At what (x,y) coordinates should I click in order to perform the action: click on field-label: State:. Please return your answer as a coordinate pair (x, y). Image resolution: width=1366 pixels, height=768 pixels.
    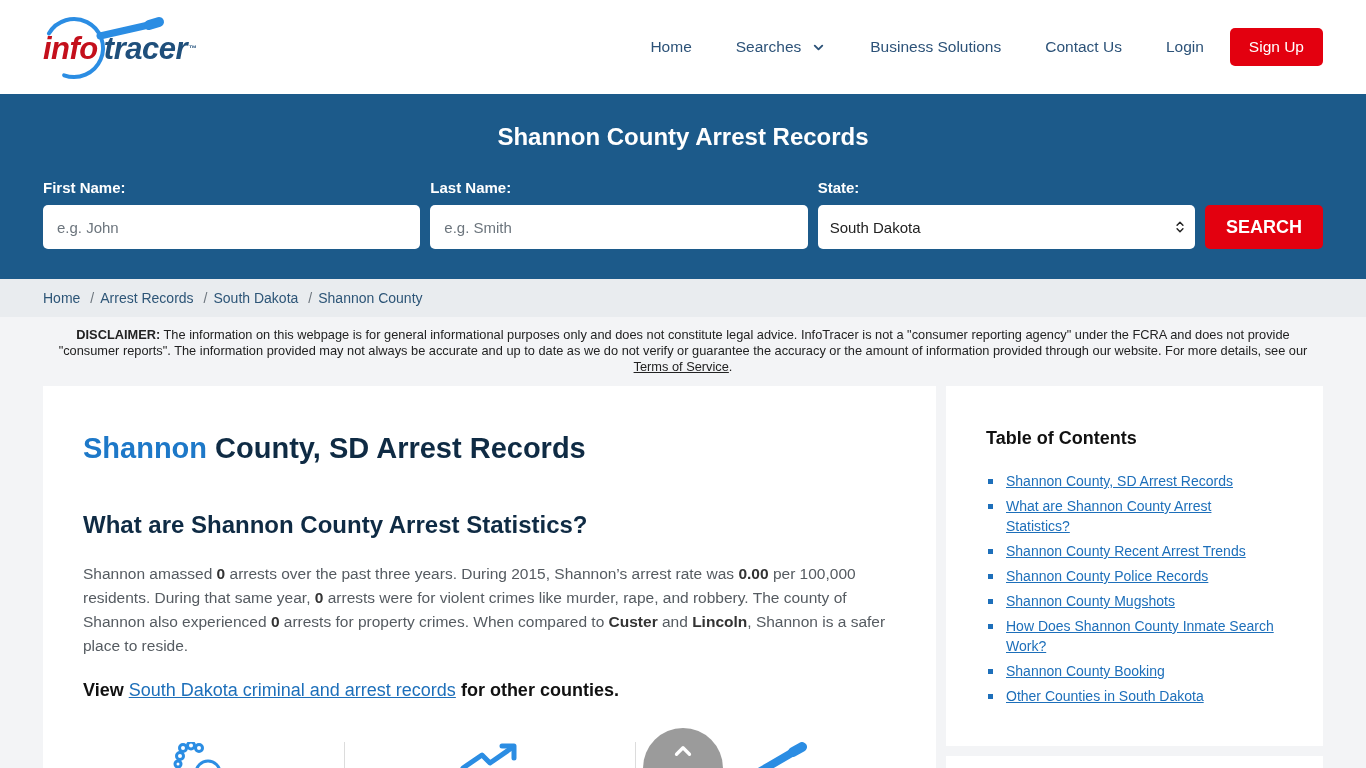
    Looking at the image, I should click on (838, 188).